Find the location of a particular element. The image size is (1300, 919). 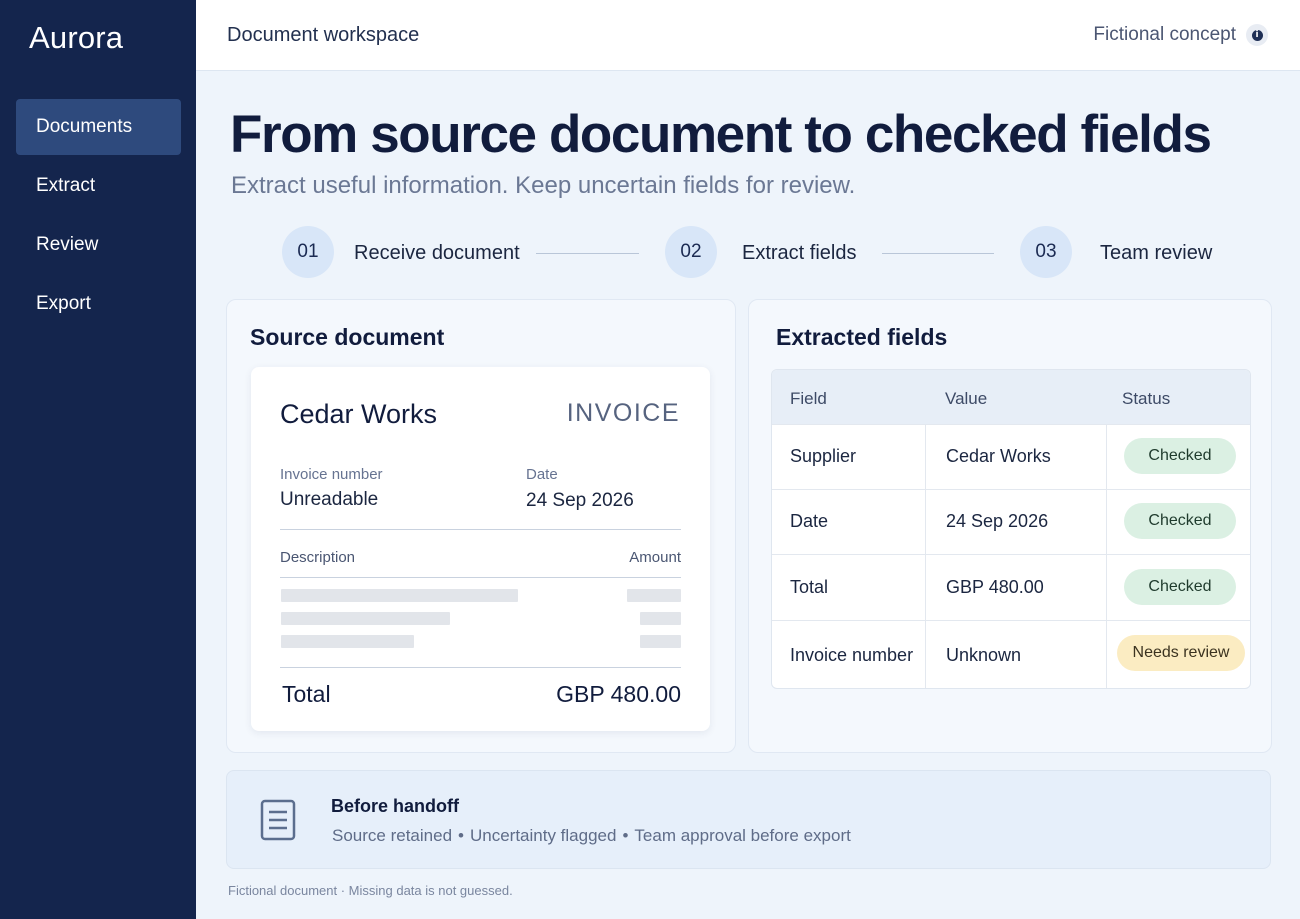

field-value: Unknown is located at coordinates (984, 655).